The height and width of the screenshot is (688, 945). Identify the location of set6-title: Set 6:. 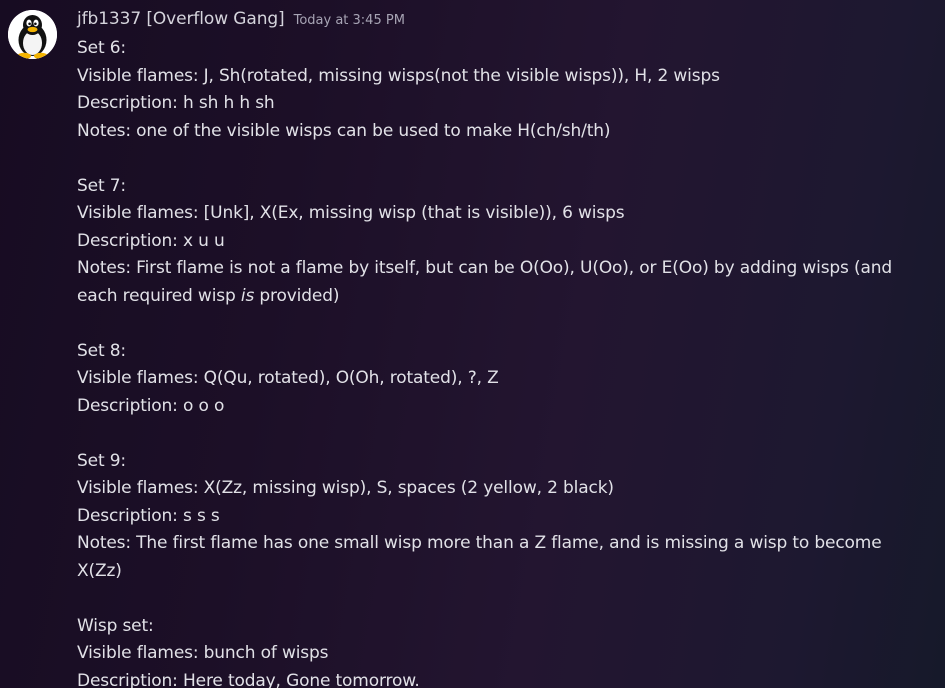
(101, 48).